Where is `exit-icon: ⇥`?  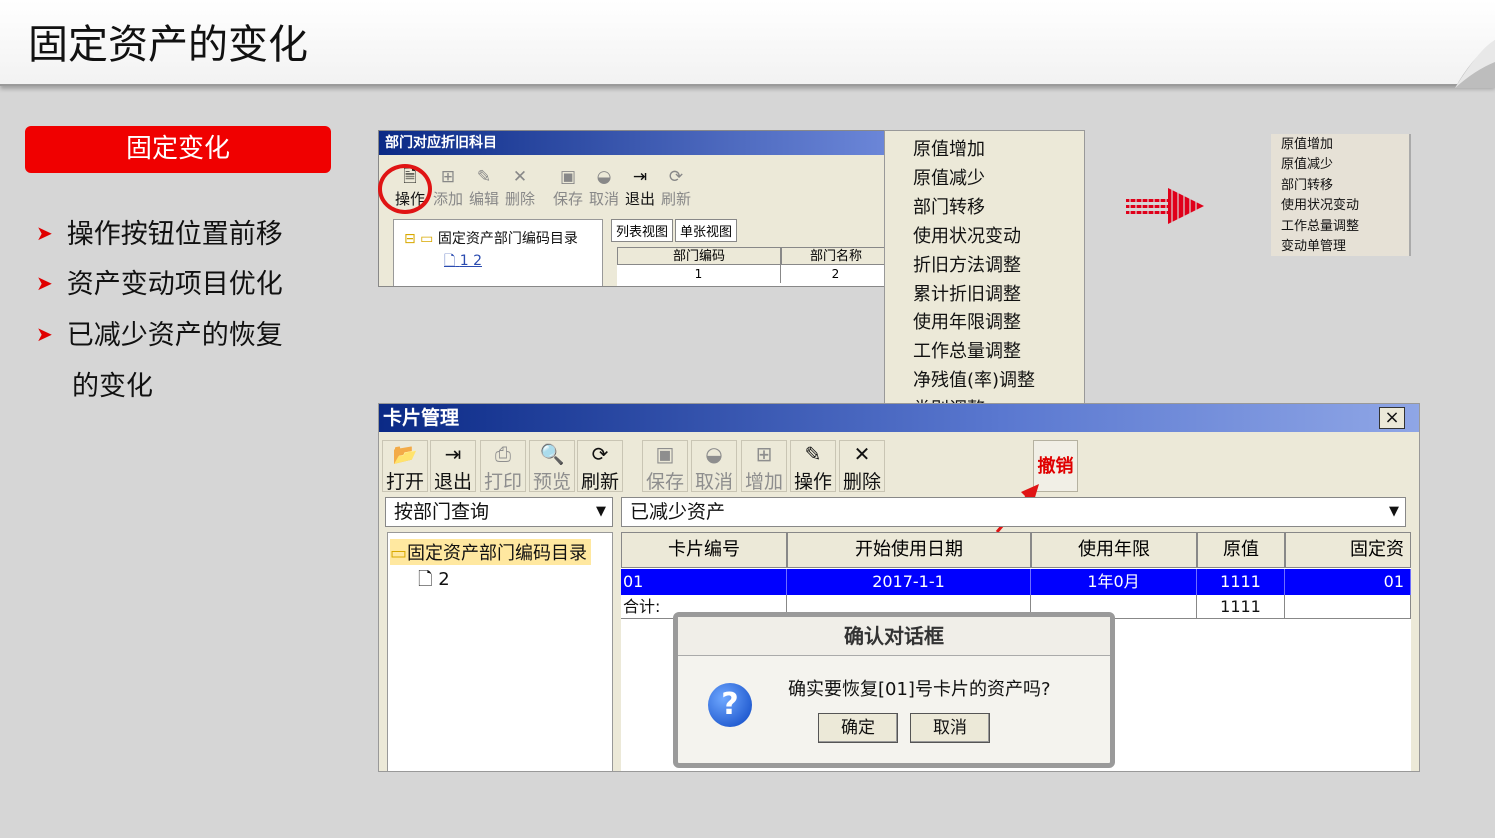 exit-icon: ⇥ is located at coordinates (640, 177).